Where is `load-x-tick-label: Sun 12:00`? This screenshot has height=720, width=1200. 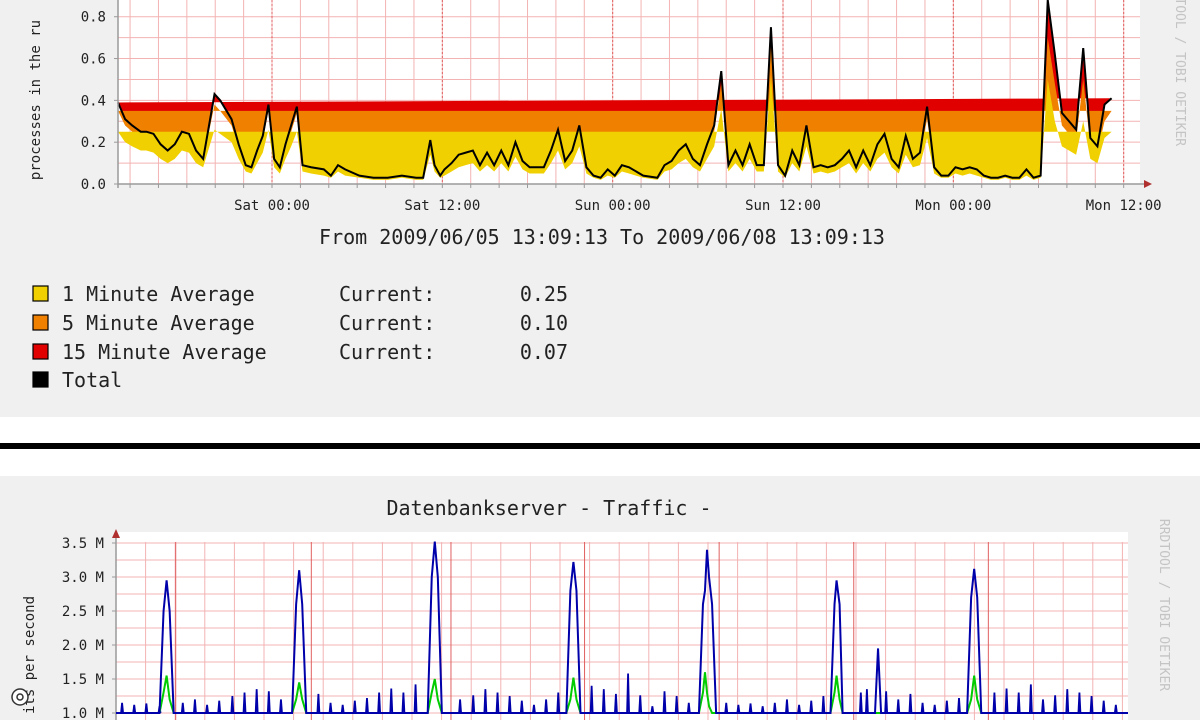 load-x-tick-label: Sun 12:00 is located at coordinates (783, 206).